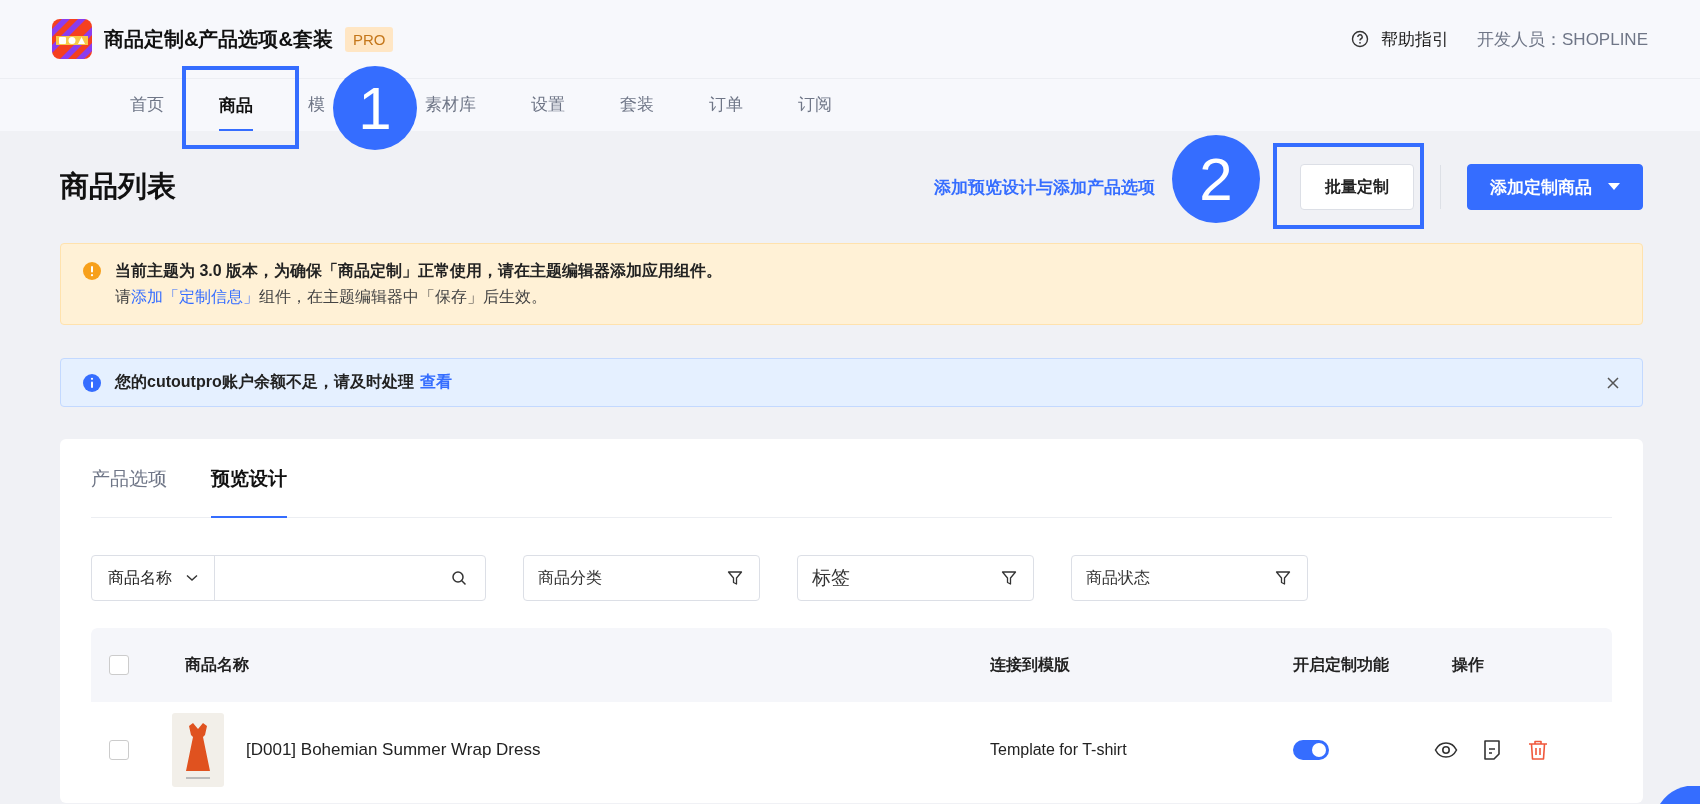  Describe the element at coordinates (147, 105) in the screenshot. I see `nav-tab: 首页` at that location.